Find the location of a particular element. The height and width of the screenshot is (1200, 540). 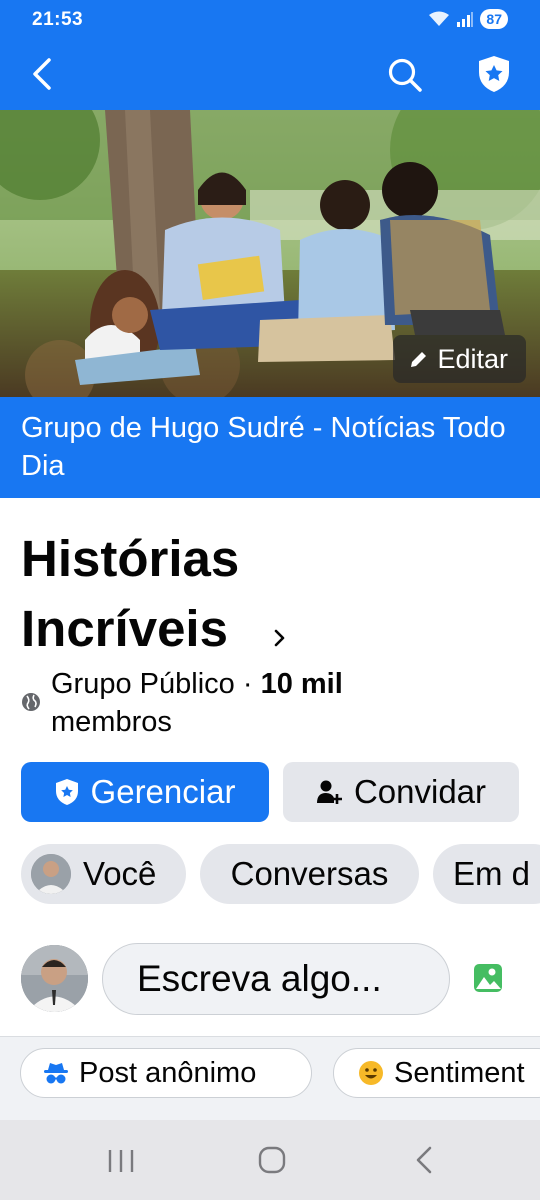

search-button is located at coordinates (405, 75).